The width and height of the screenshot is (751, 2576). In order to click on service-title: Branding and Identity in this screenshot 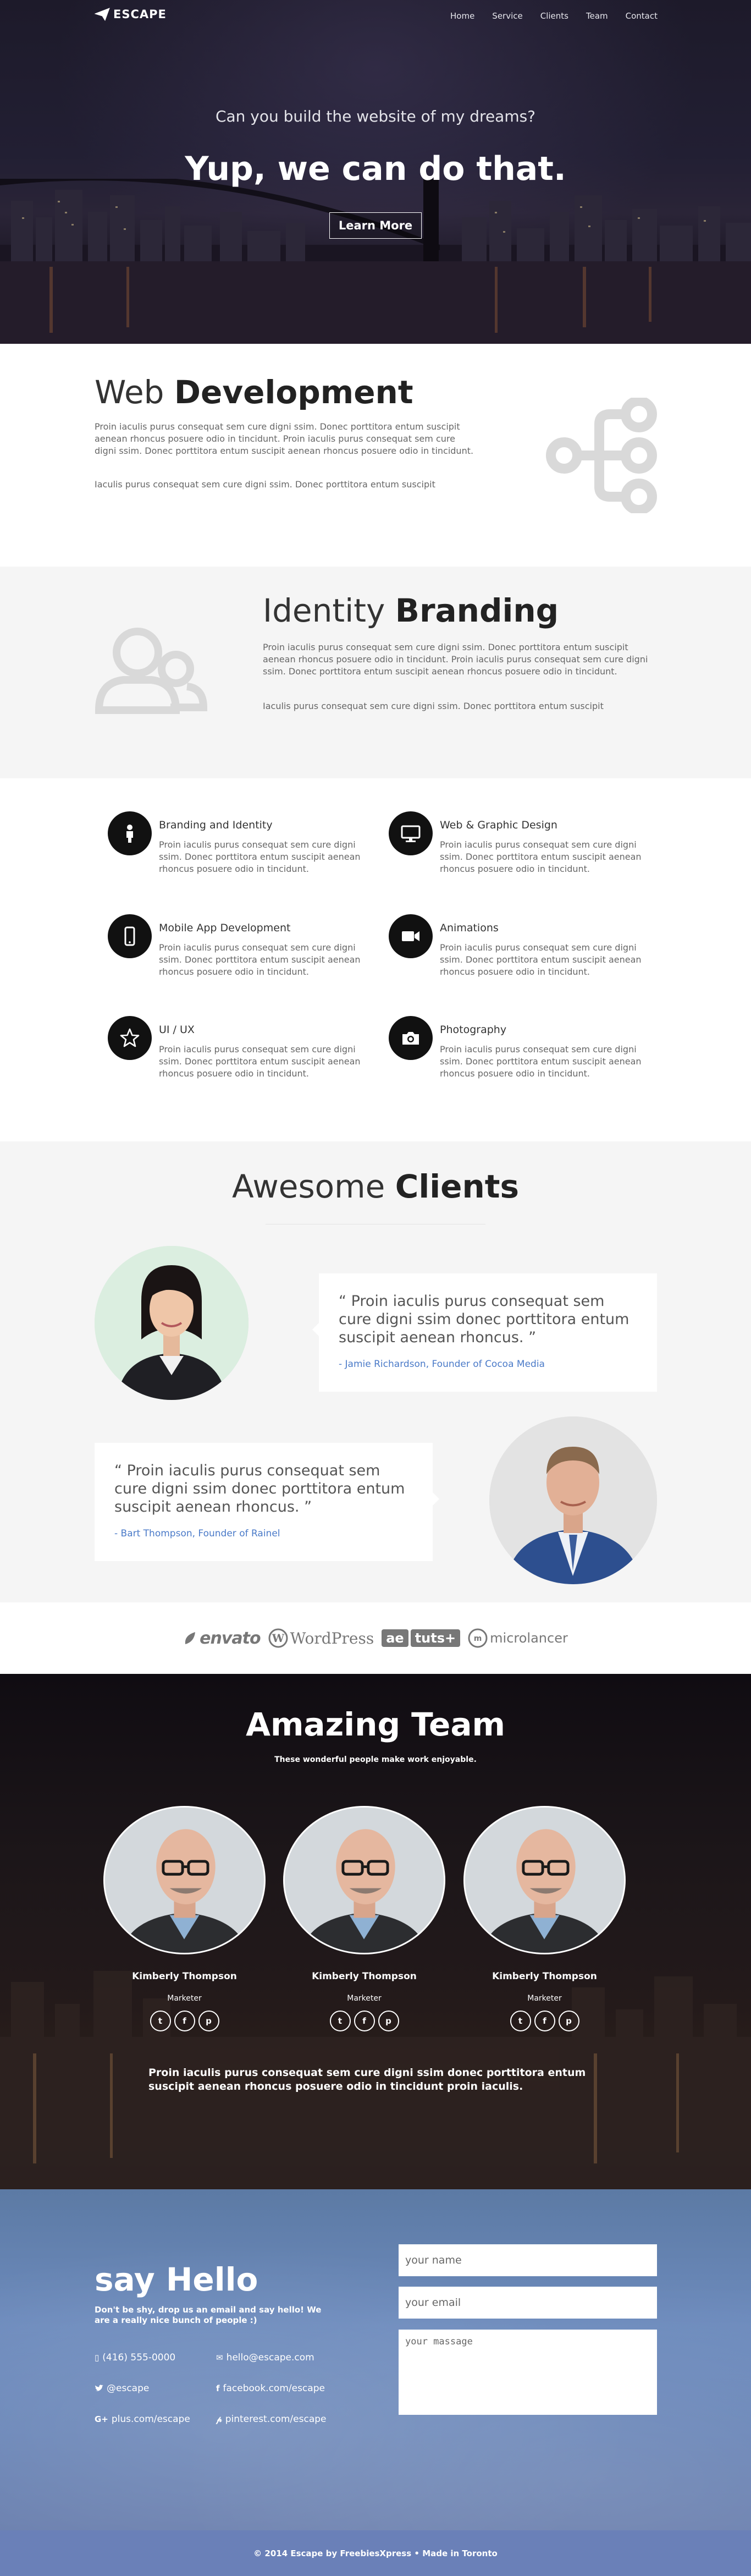, I will do `click(216, 825)`.